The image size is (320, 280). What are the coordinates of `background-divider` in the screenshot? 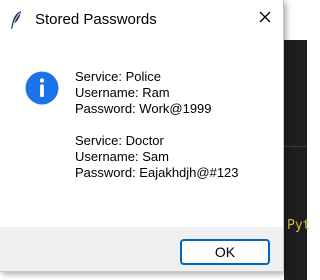 It's located at (295, 146).